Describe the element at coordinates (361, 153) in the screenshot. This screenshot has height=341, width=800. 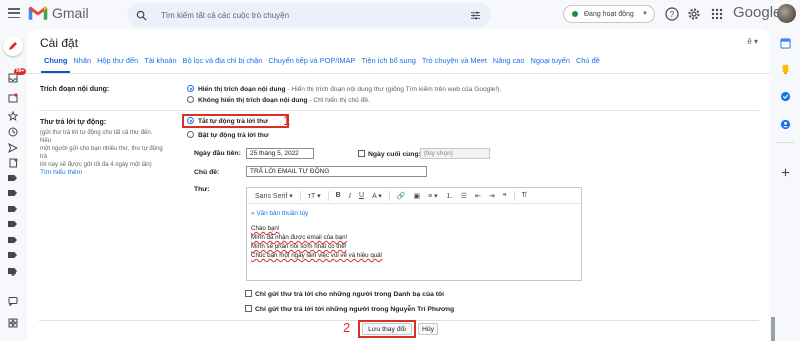
I see `last-day-checkbox` at that location.